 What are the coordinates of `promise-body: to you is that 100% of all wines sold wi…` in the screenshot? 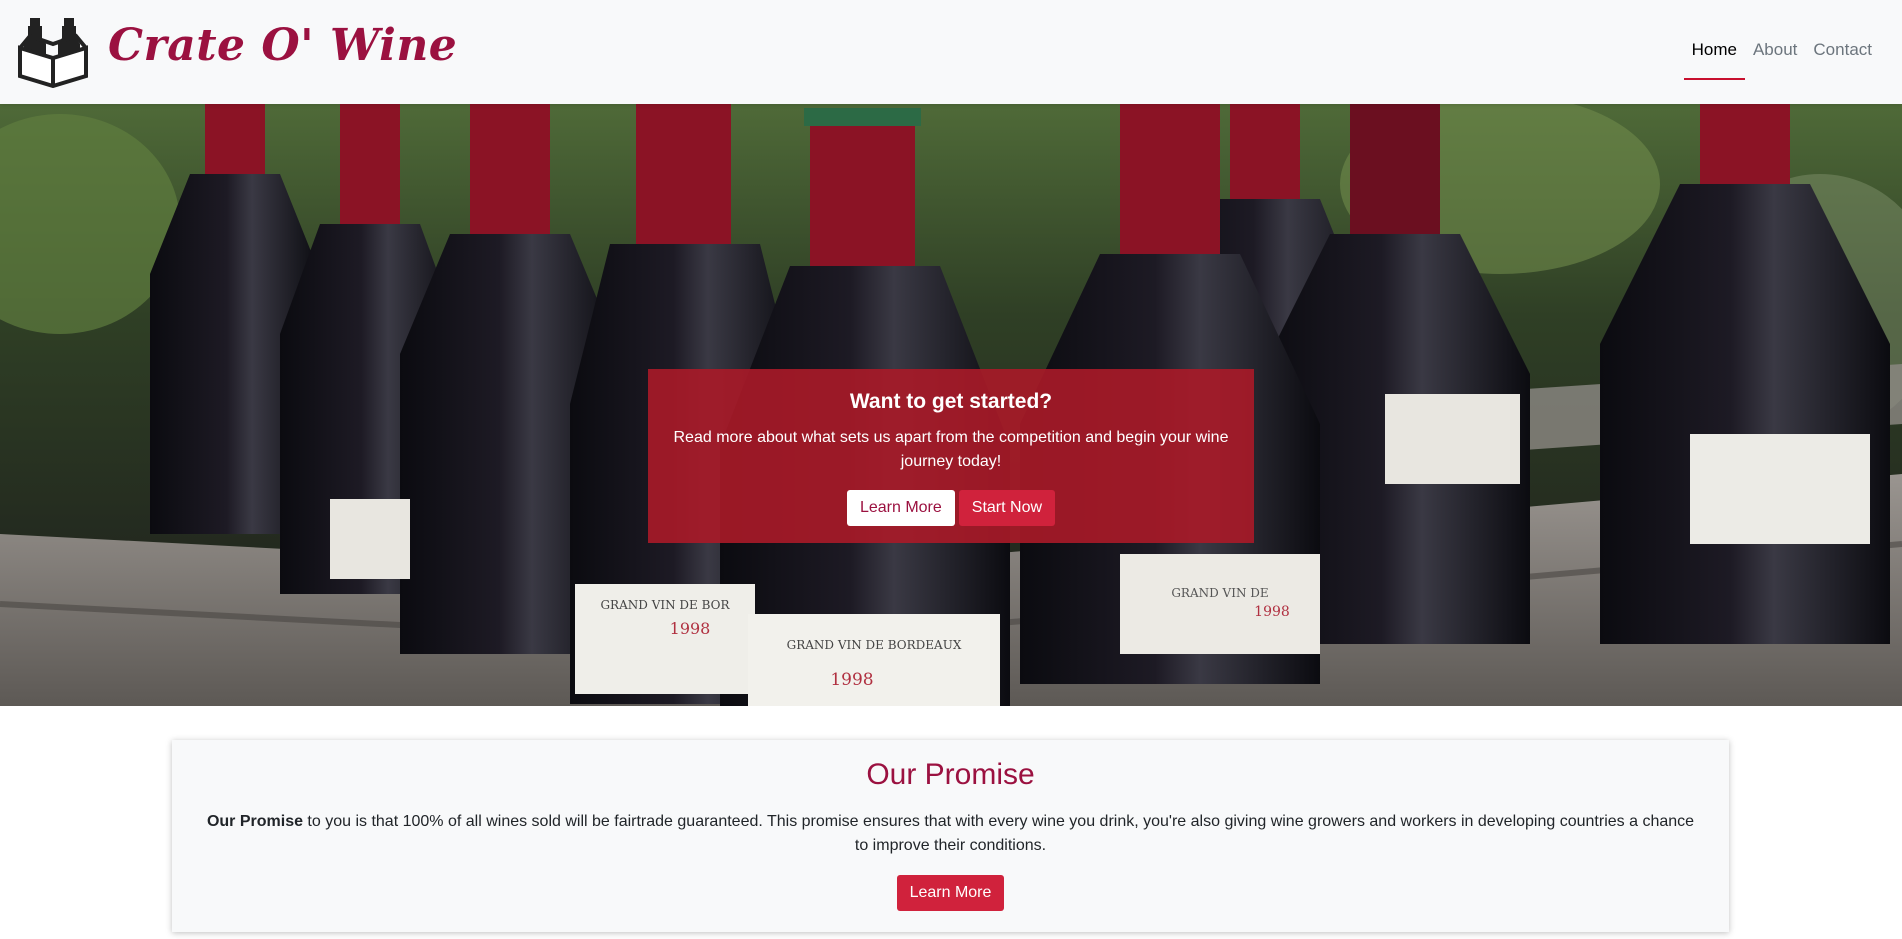 It's located at (998, 833).